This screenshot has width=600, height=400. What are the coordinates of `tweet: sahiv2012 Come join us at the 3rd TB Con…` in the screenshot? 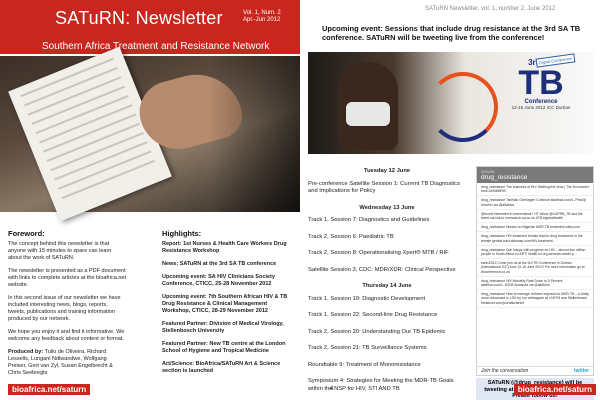 It's located at (535, 268).